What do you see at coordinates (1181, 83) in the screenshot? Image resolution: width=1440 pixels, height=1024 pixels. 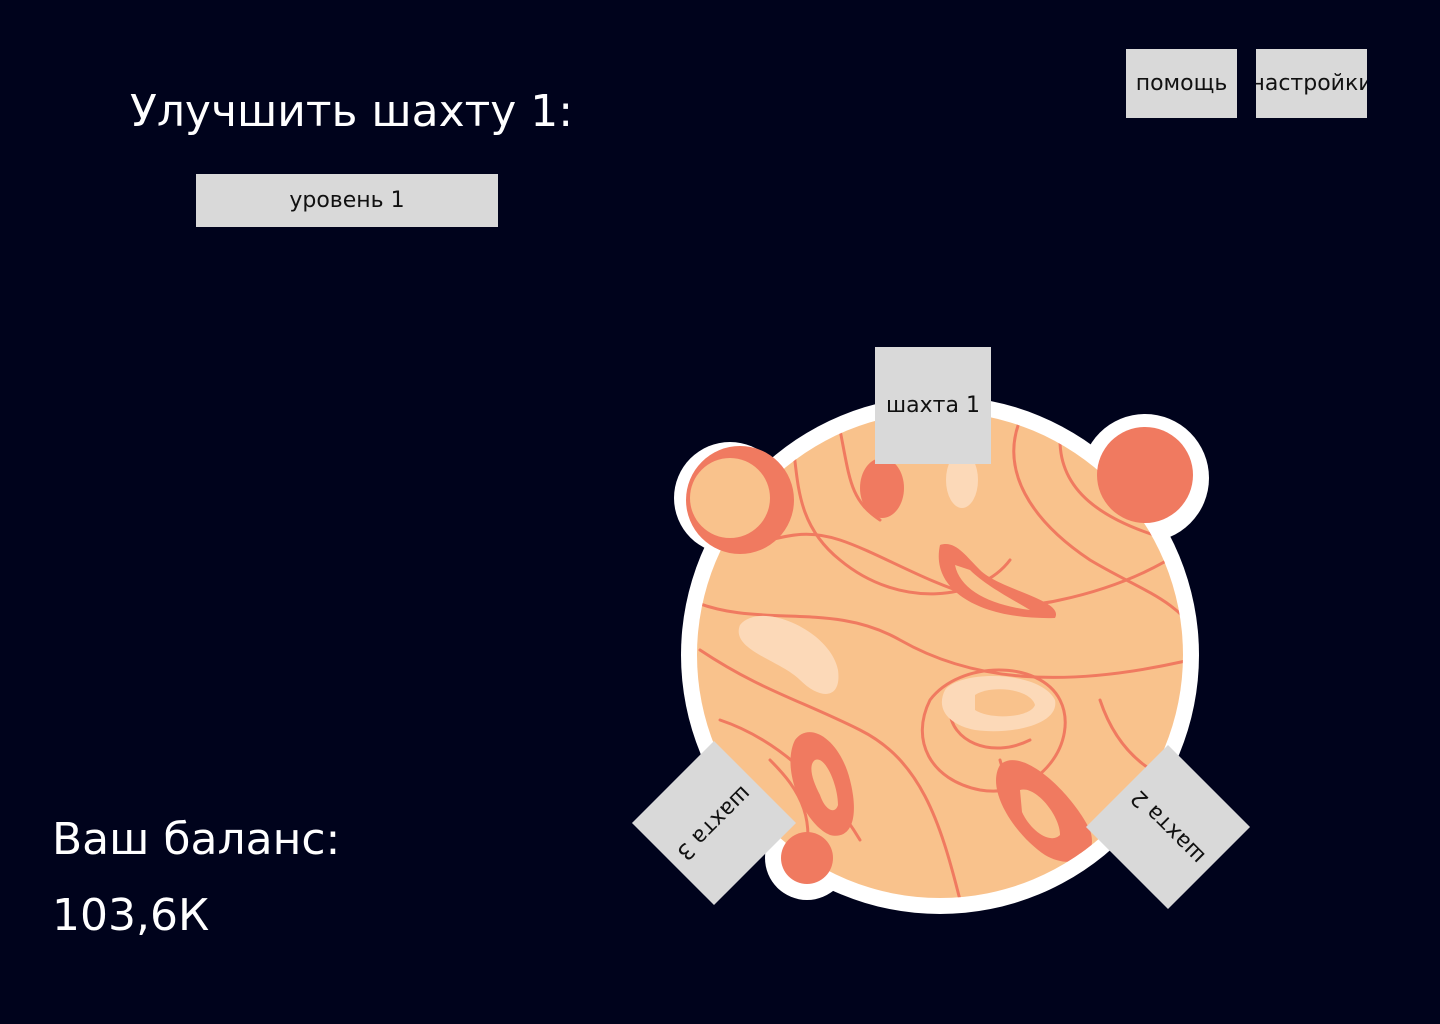 I see `help-button: помощь` at bounding box center [1181, 83].